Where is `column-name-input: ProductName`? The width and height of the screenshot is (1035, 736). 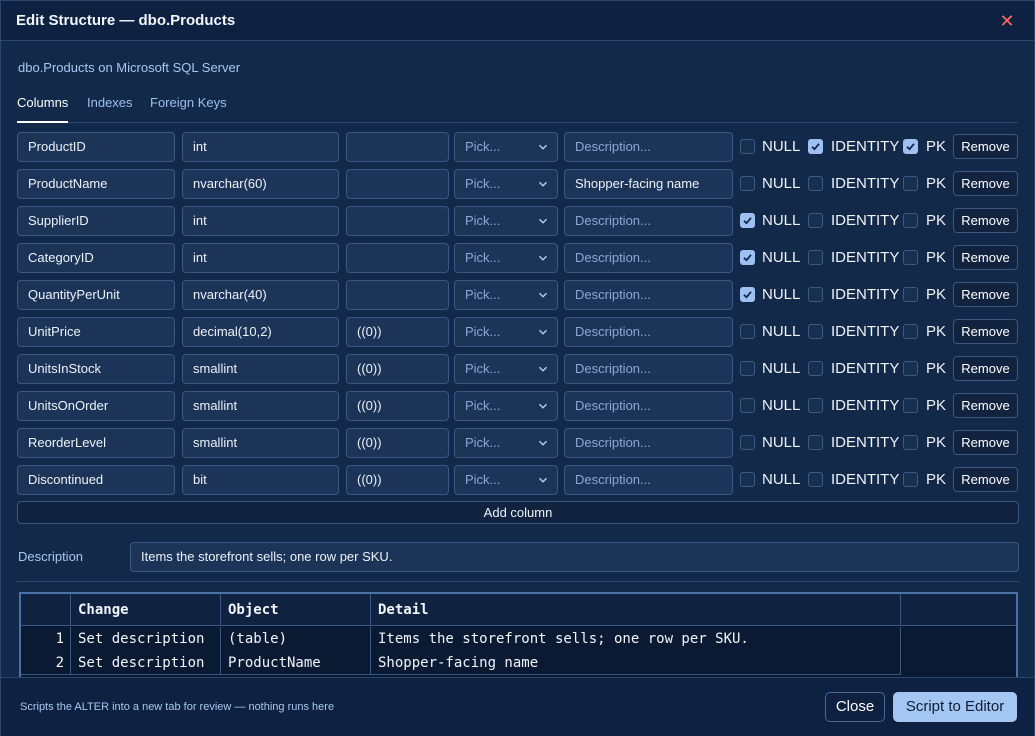
column-name-input: ProductName is located at coordinates (96, 184).